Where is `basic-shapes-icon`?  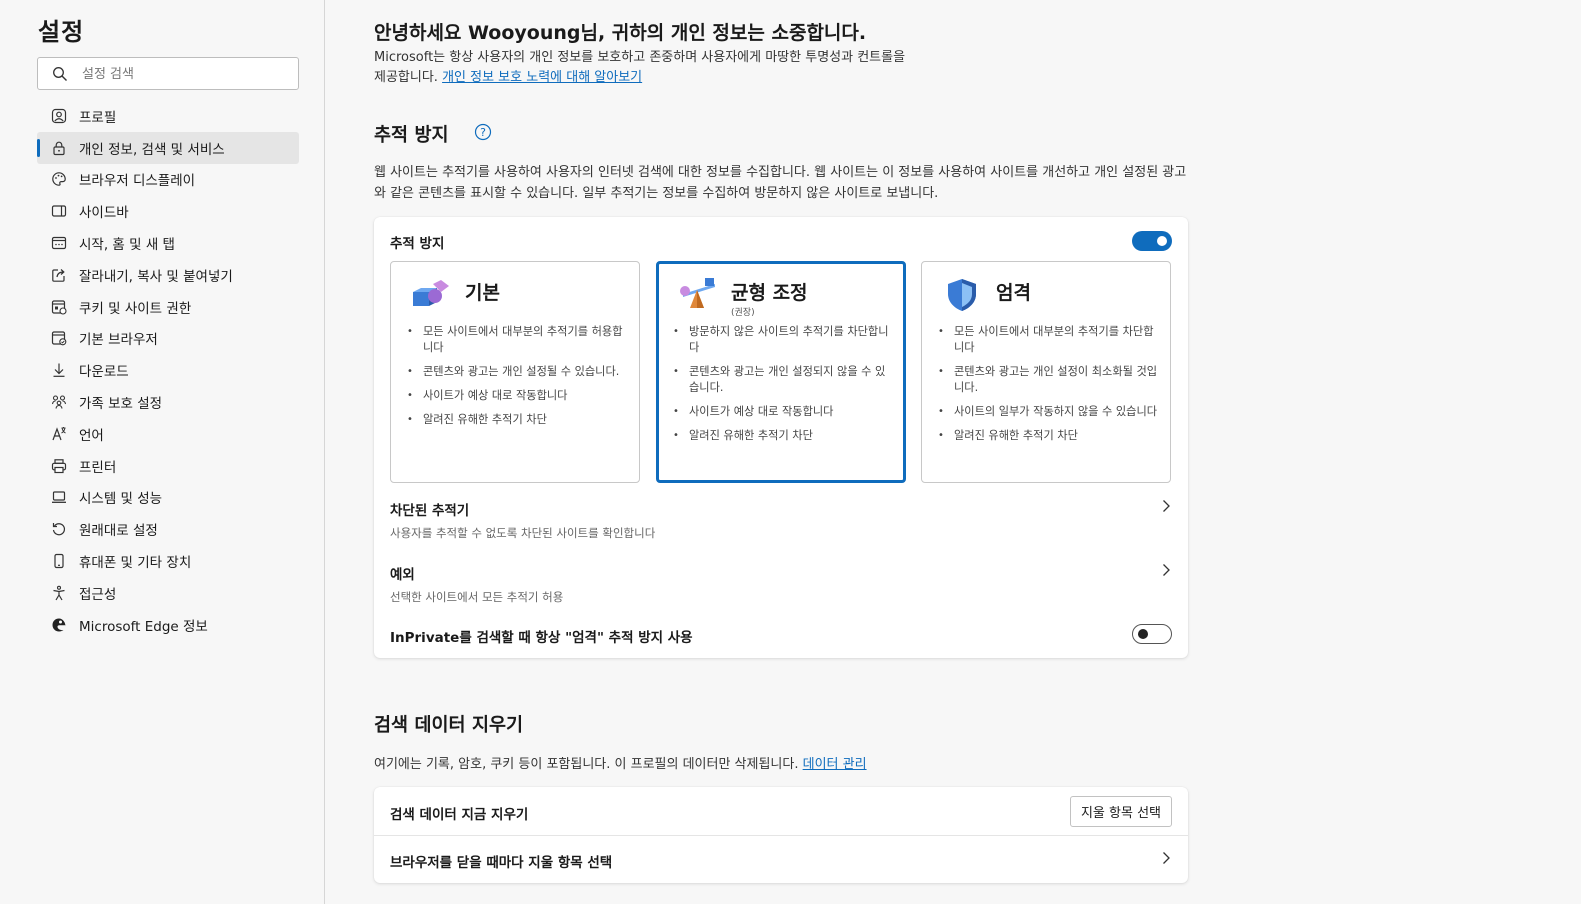 basic-shapes-icon is located at coordinates (431, 293).